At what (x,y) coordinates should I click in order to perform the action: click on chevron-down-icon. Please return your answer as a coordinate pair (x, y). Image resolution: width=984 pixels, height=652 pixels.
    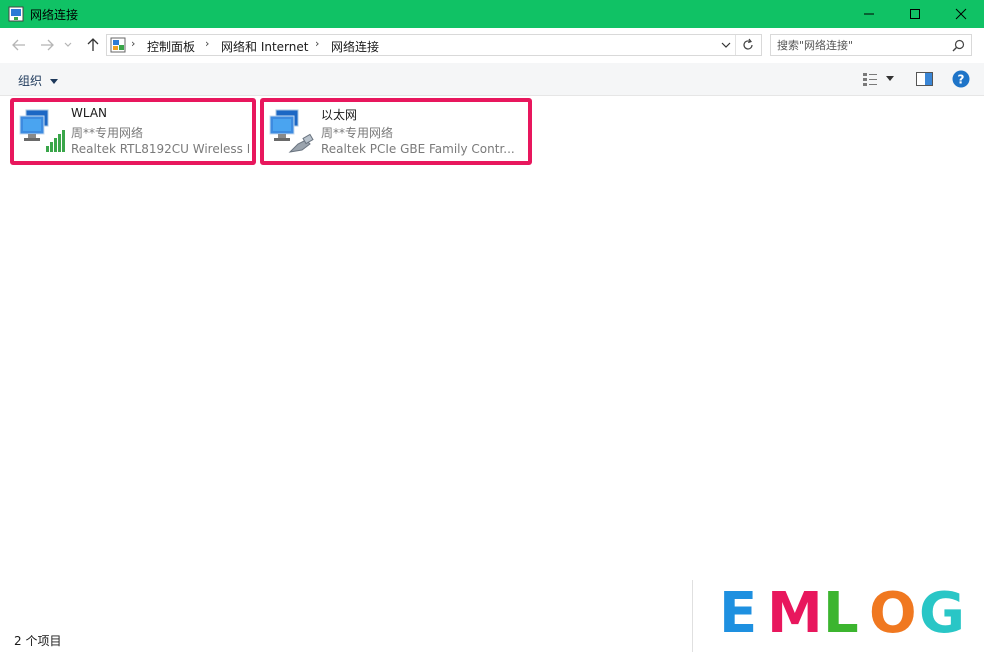
    Looking at the image, I should click on (68, 44).